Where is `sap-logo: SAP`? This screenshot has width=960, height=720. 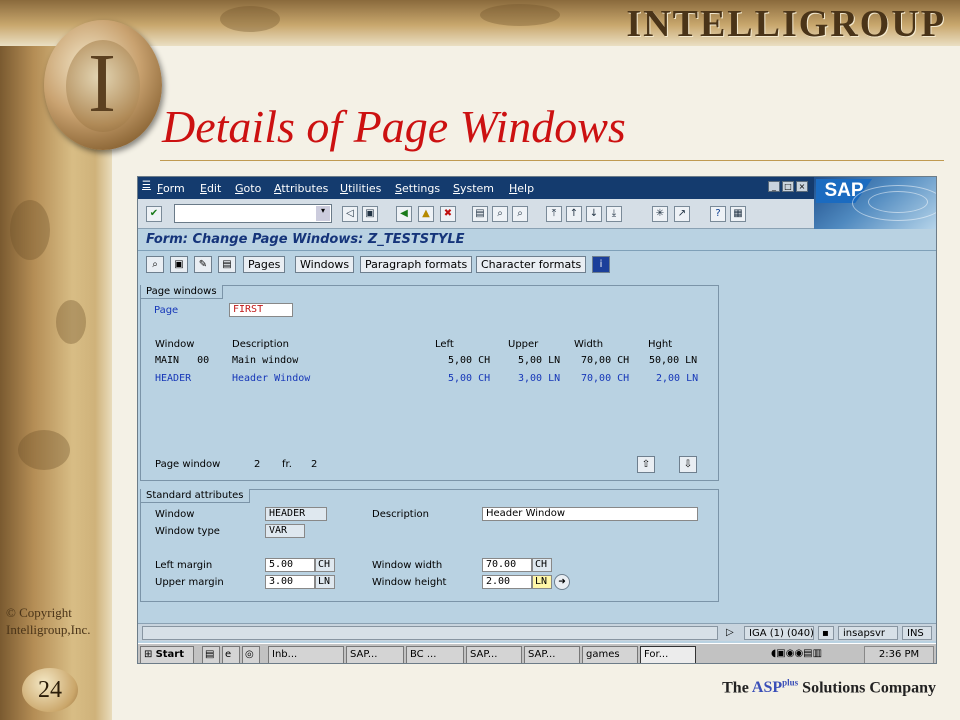
sap-logo: SAP is located at coordinates (875, 203).